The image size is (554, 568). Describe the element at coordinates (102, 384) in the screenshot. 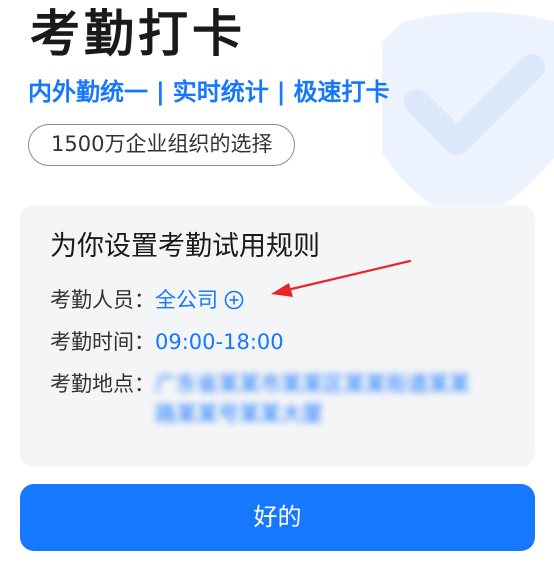

I see `place-label: 考勤地点：` at that location.